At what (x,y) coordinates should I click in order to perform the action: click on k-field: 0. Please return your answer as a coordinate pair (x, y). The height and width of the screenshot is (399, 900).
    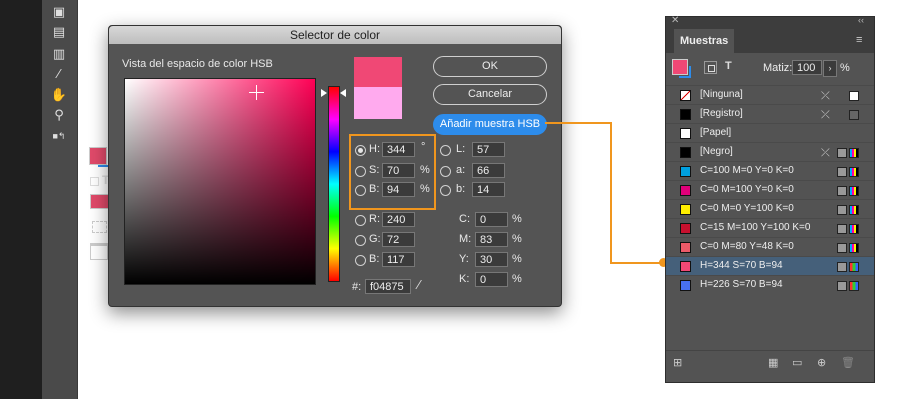
    Looking at the image, I should click on (491, 279).